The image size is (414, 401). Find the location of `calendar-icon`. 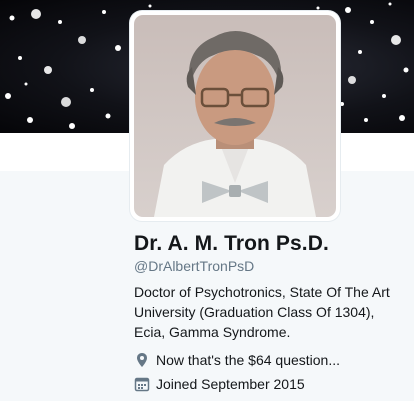

calendar-icon is located at coordinates (142, 384).